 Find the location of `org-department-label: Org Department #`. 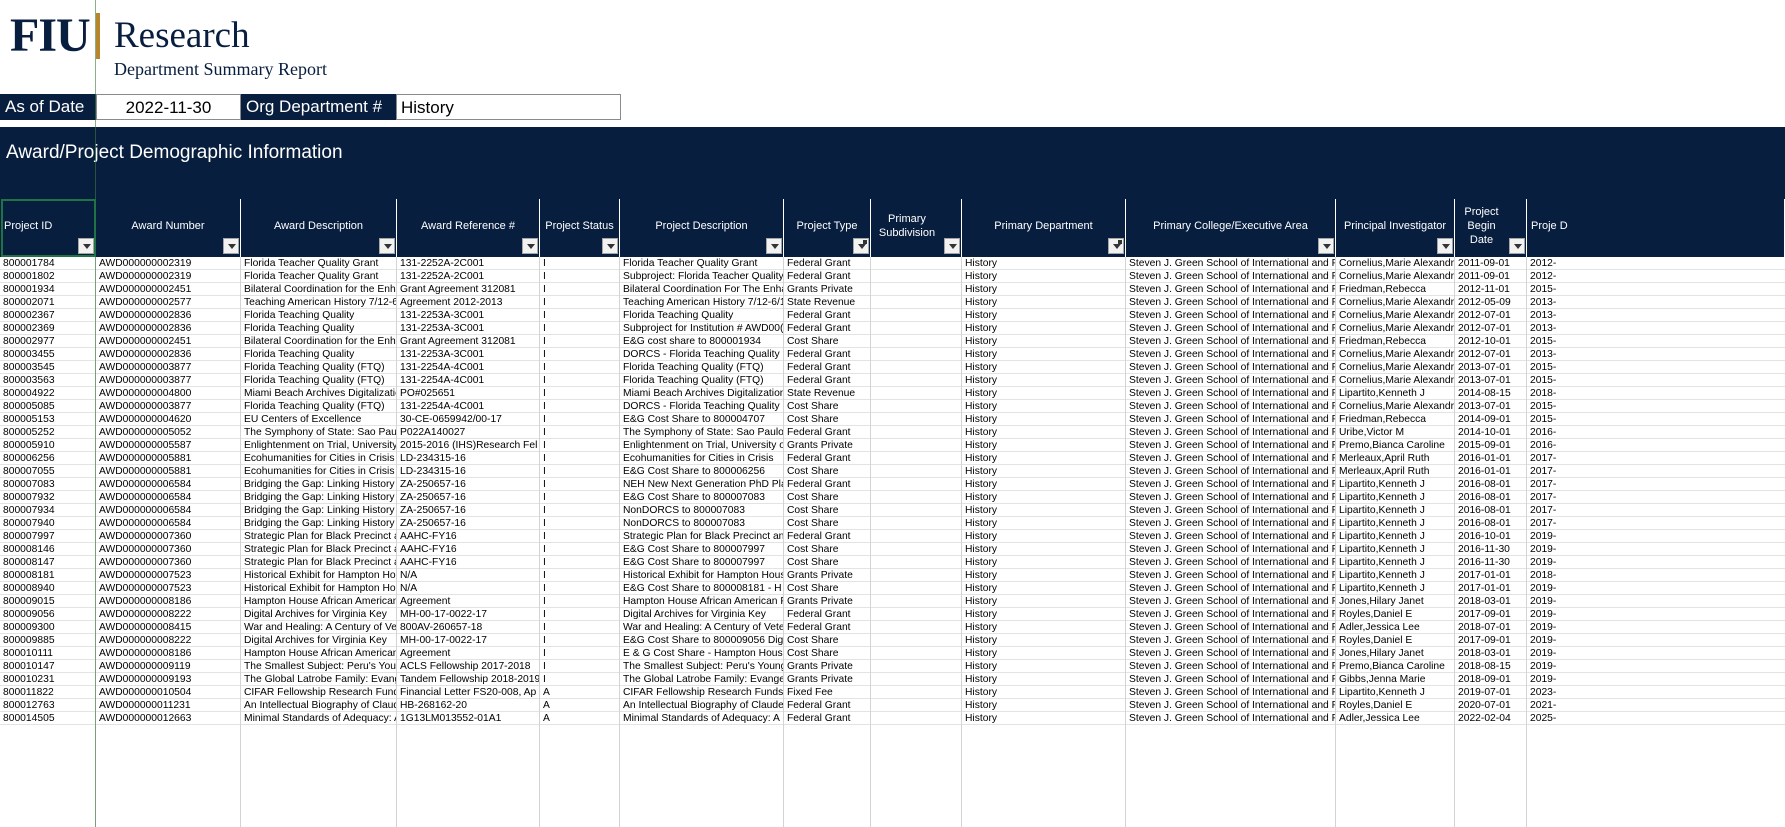

org-department-label: Org Department # is located at coordinates (318, 107).